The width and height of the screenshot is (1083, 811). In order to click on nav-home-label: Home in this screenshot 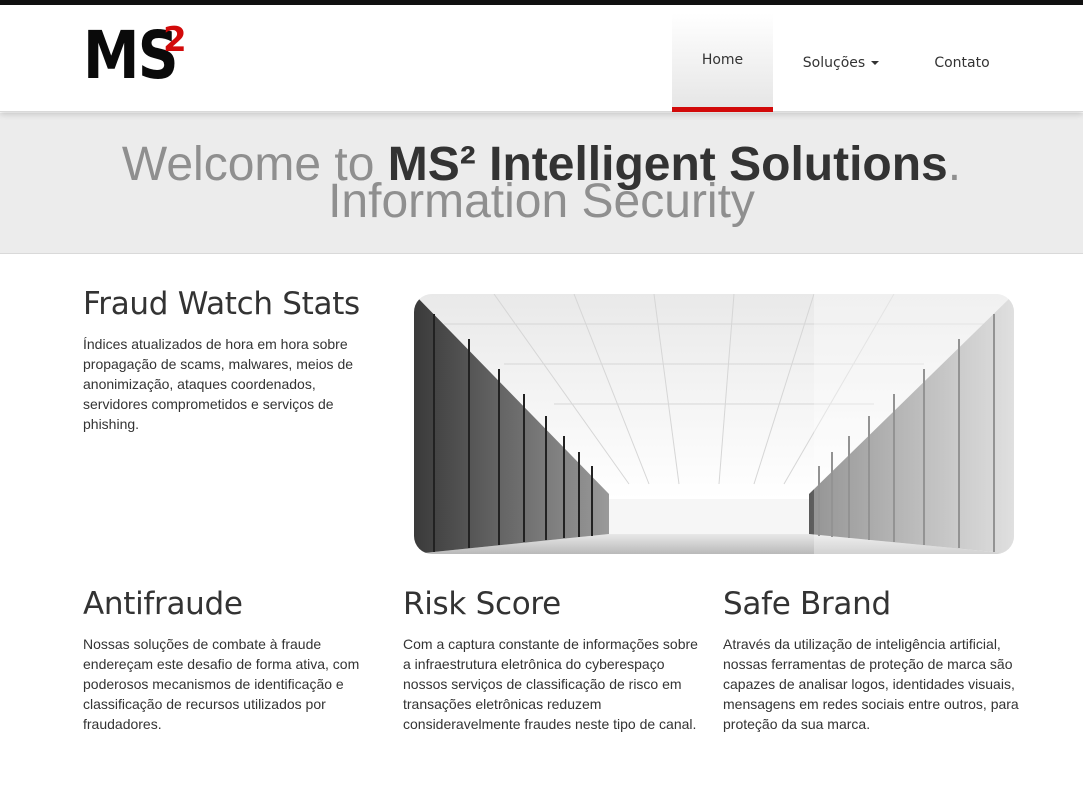, I will do `click(722, 60)`.